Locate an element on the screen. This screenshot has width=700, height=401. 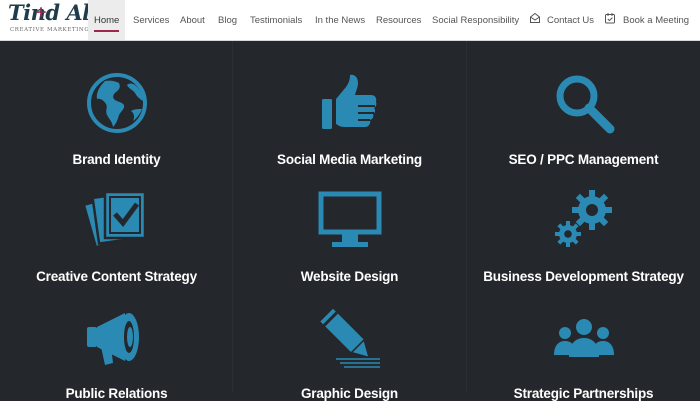
service-label: Graphic Design is located at coordinates (349, 393).